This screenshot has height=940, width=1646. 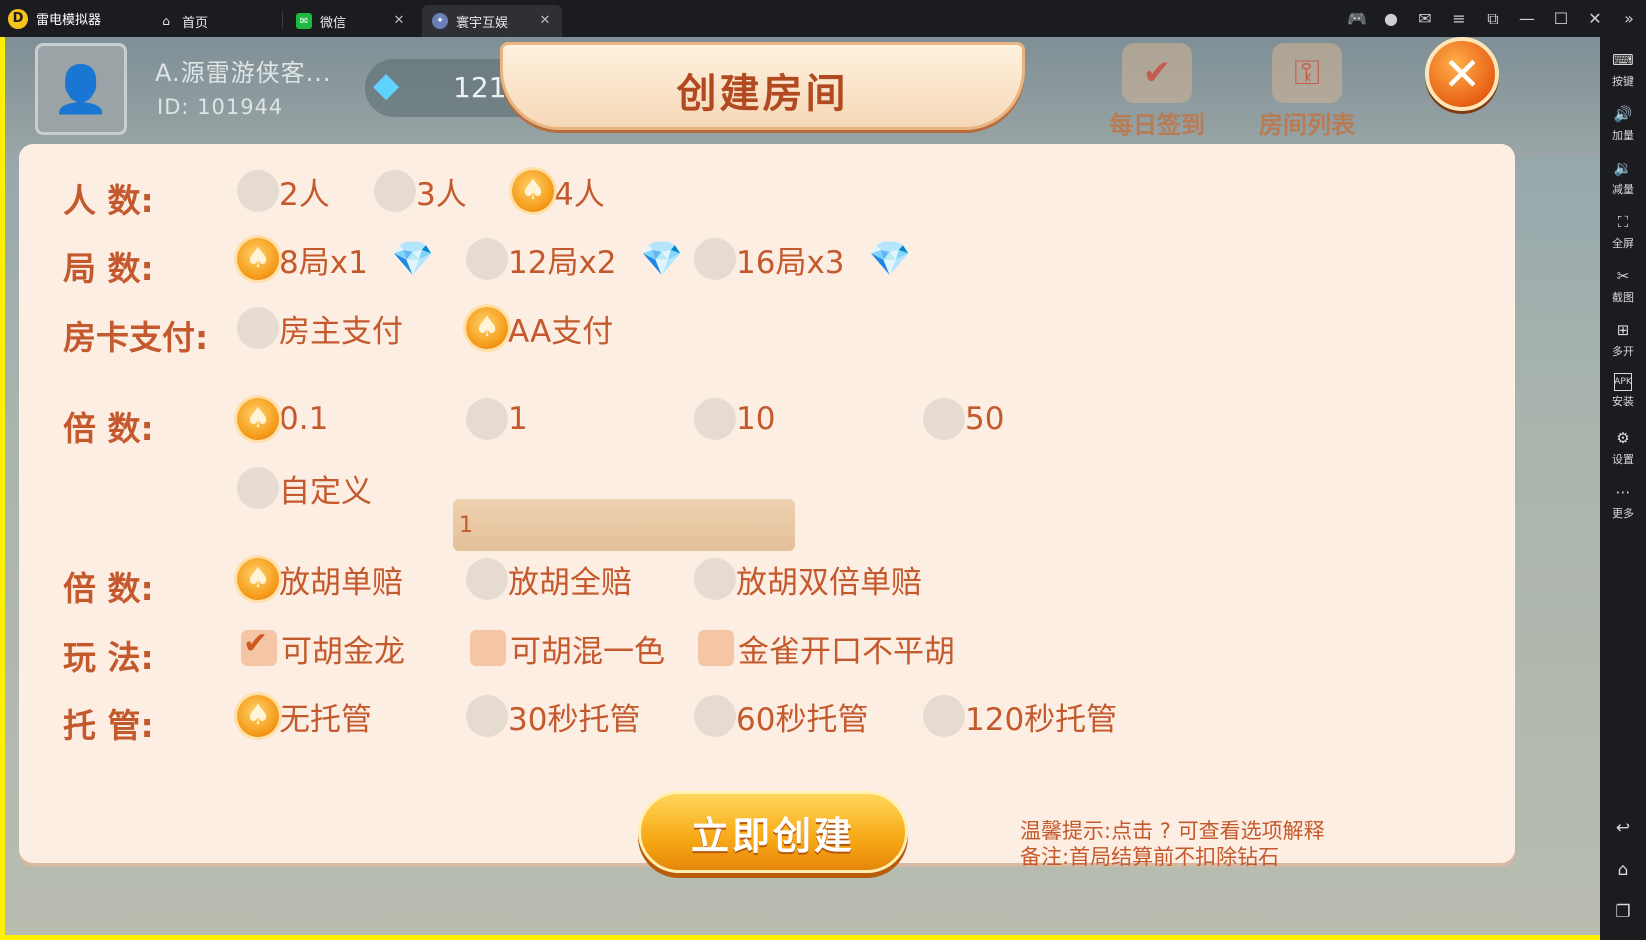 I want to click on players-option-2: 2人, so click(x=283, y=191).